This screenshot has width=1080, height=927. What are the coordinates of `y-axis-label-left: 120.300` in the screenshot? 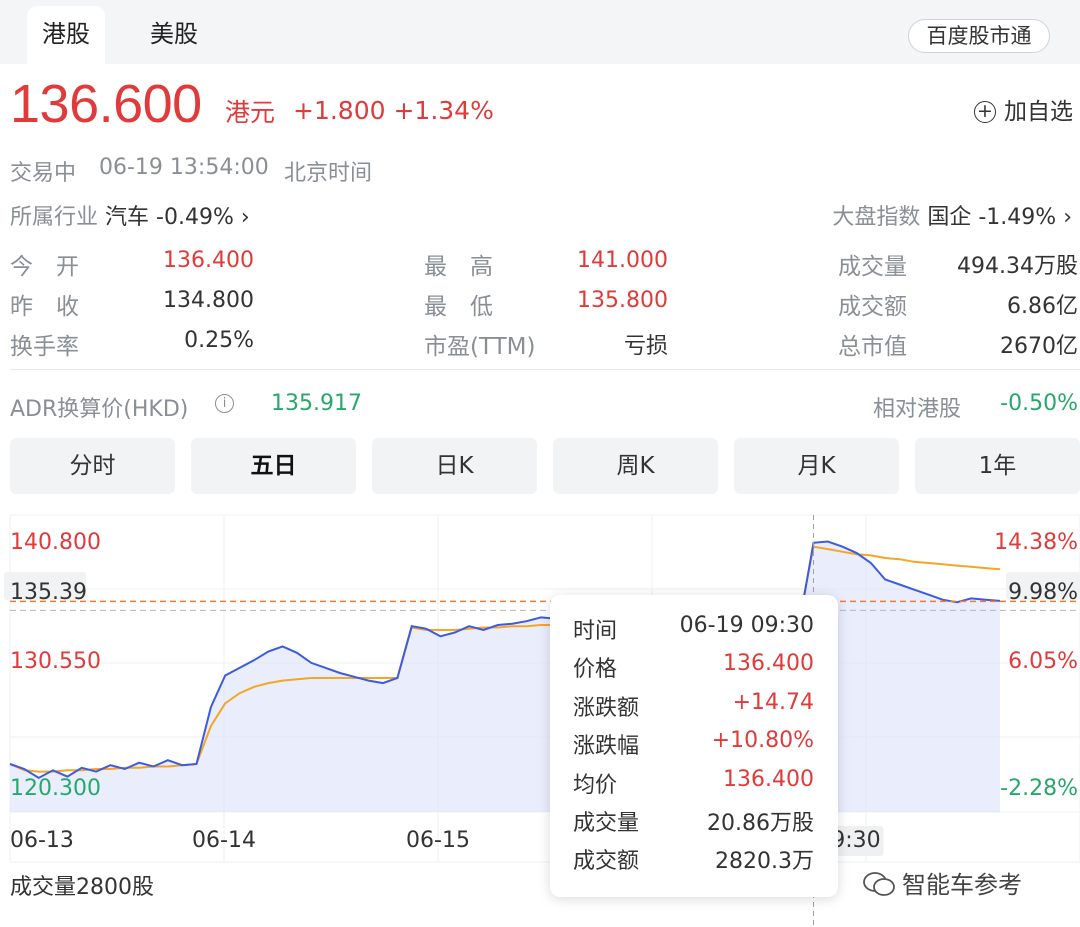 It's located at (55, 788).